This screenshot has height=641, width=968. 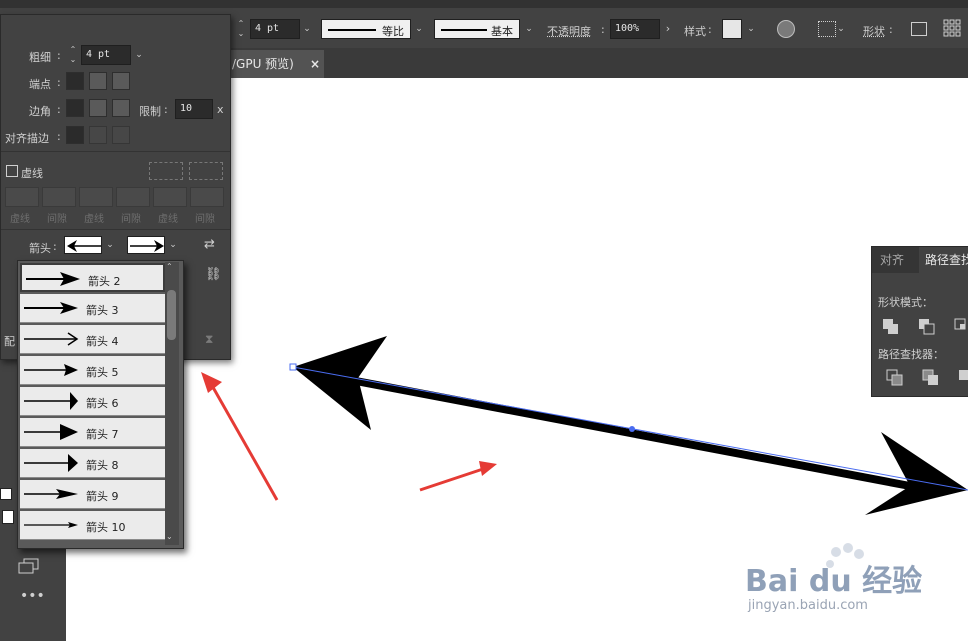 I want to click on list-item: 箭头 9, so click(x=92, y=494).